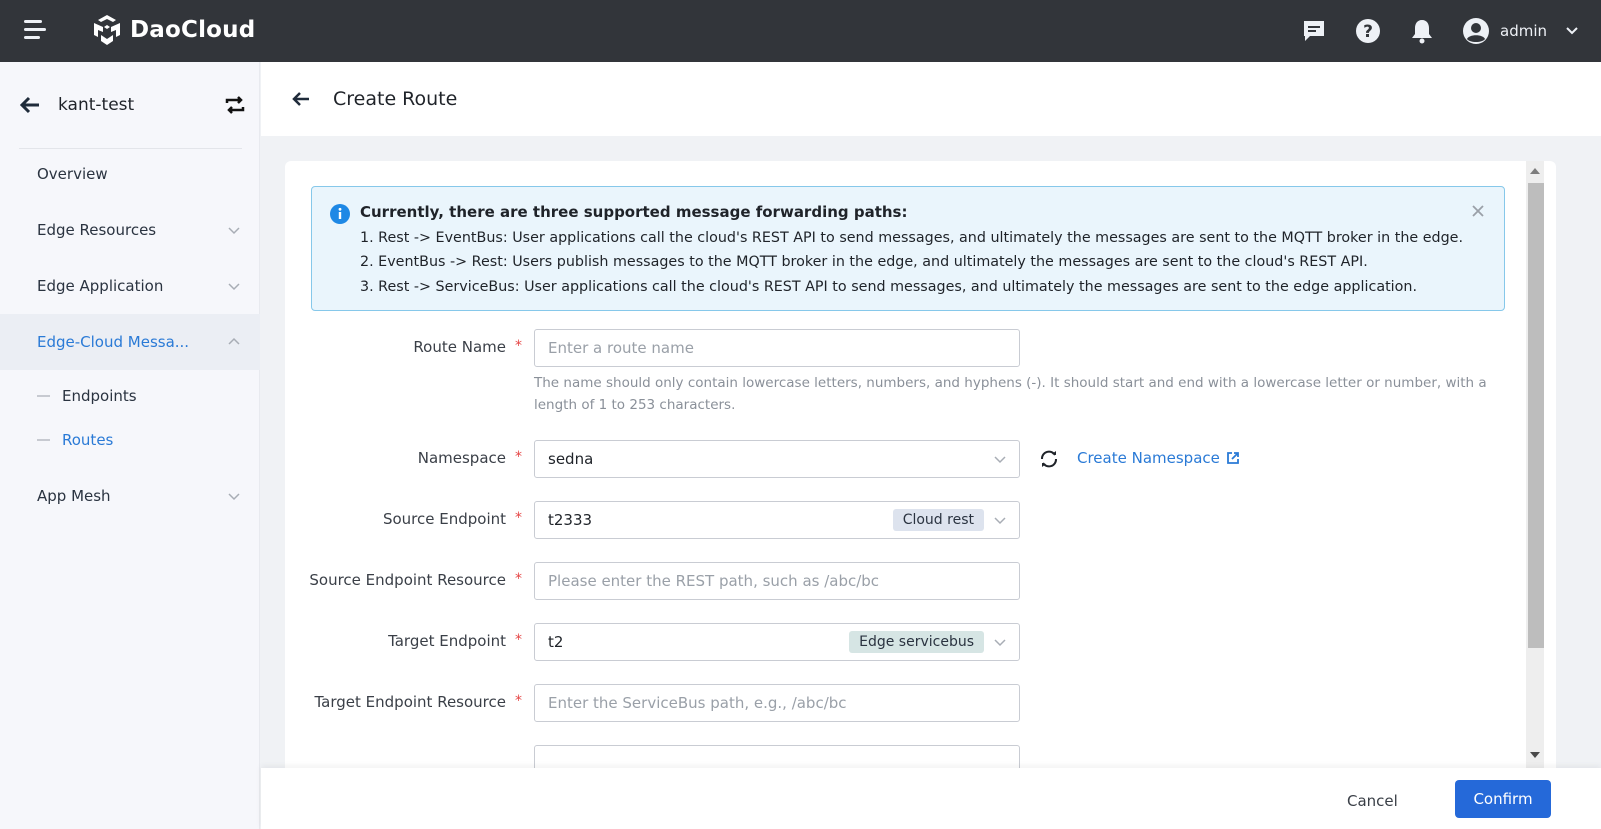  I want to click on external-link-icon, so click(1232, 458).